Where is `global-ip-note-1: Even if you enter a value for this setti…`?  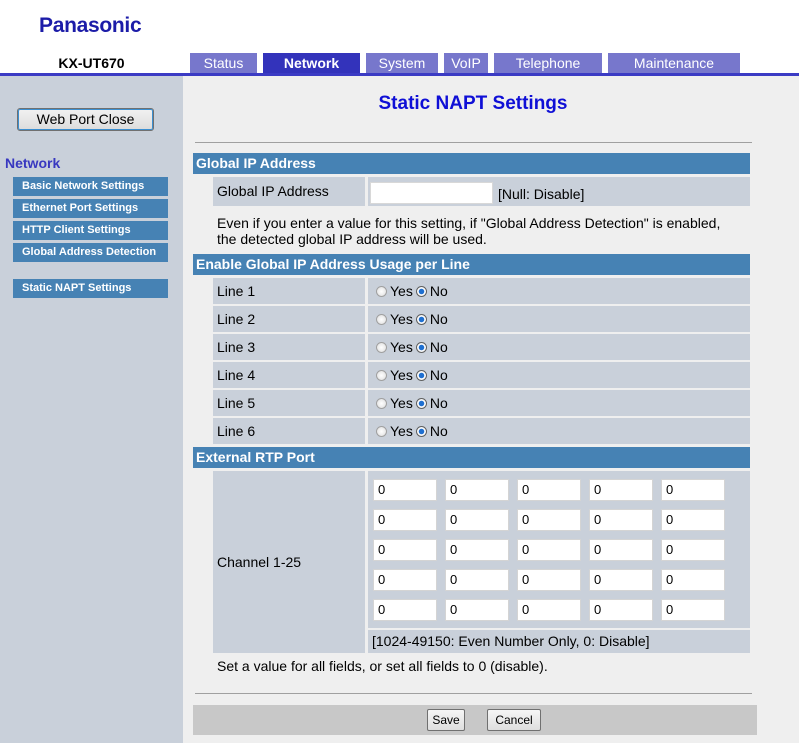 global-ip-note-1: Even if you enter a value for this setti… is located at coordinates (469, 223).